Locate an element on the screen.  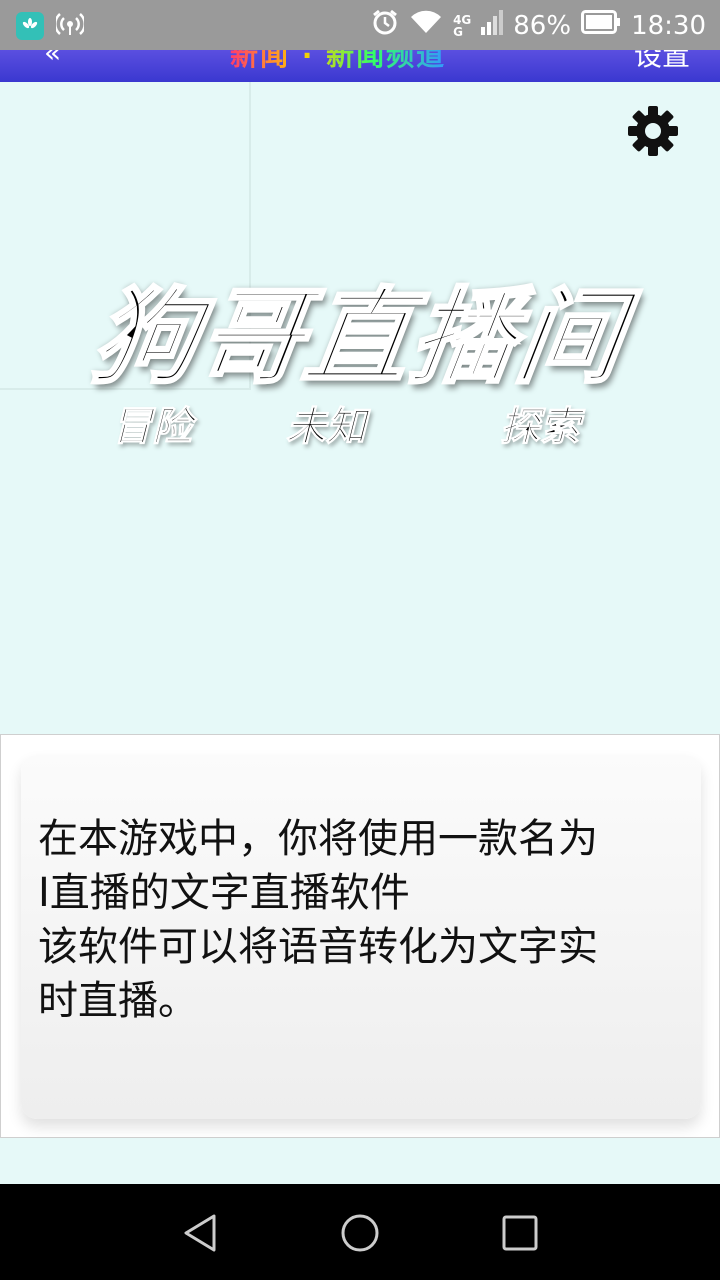
status-left is located at coordinates (51, 26).